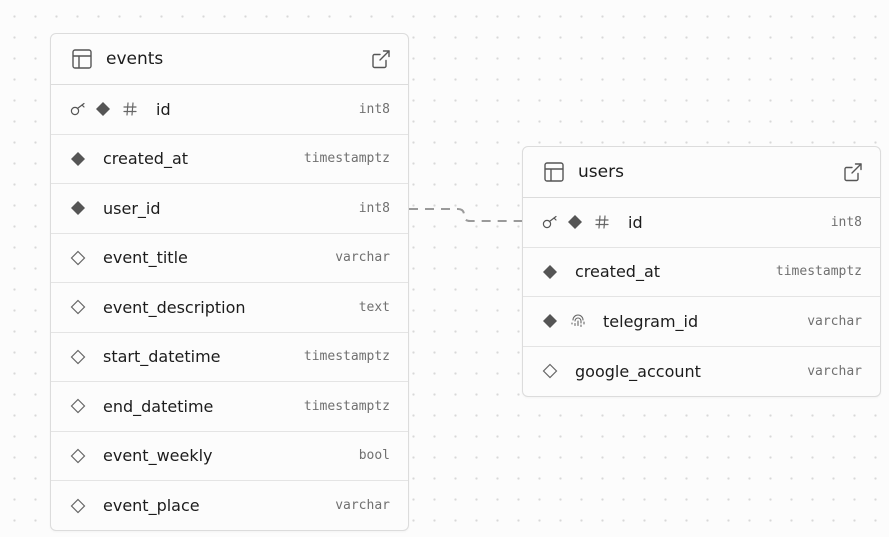 The image size is (889, 537). Describe the element at coordinates (465, 215) in the screenshot. I see `relation-line-events-user_id-to-users-id` at that location.